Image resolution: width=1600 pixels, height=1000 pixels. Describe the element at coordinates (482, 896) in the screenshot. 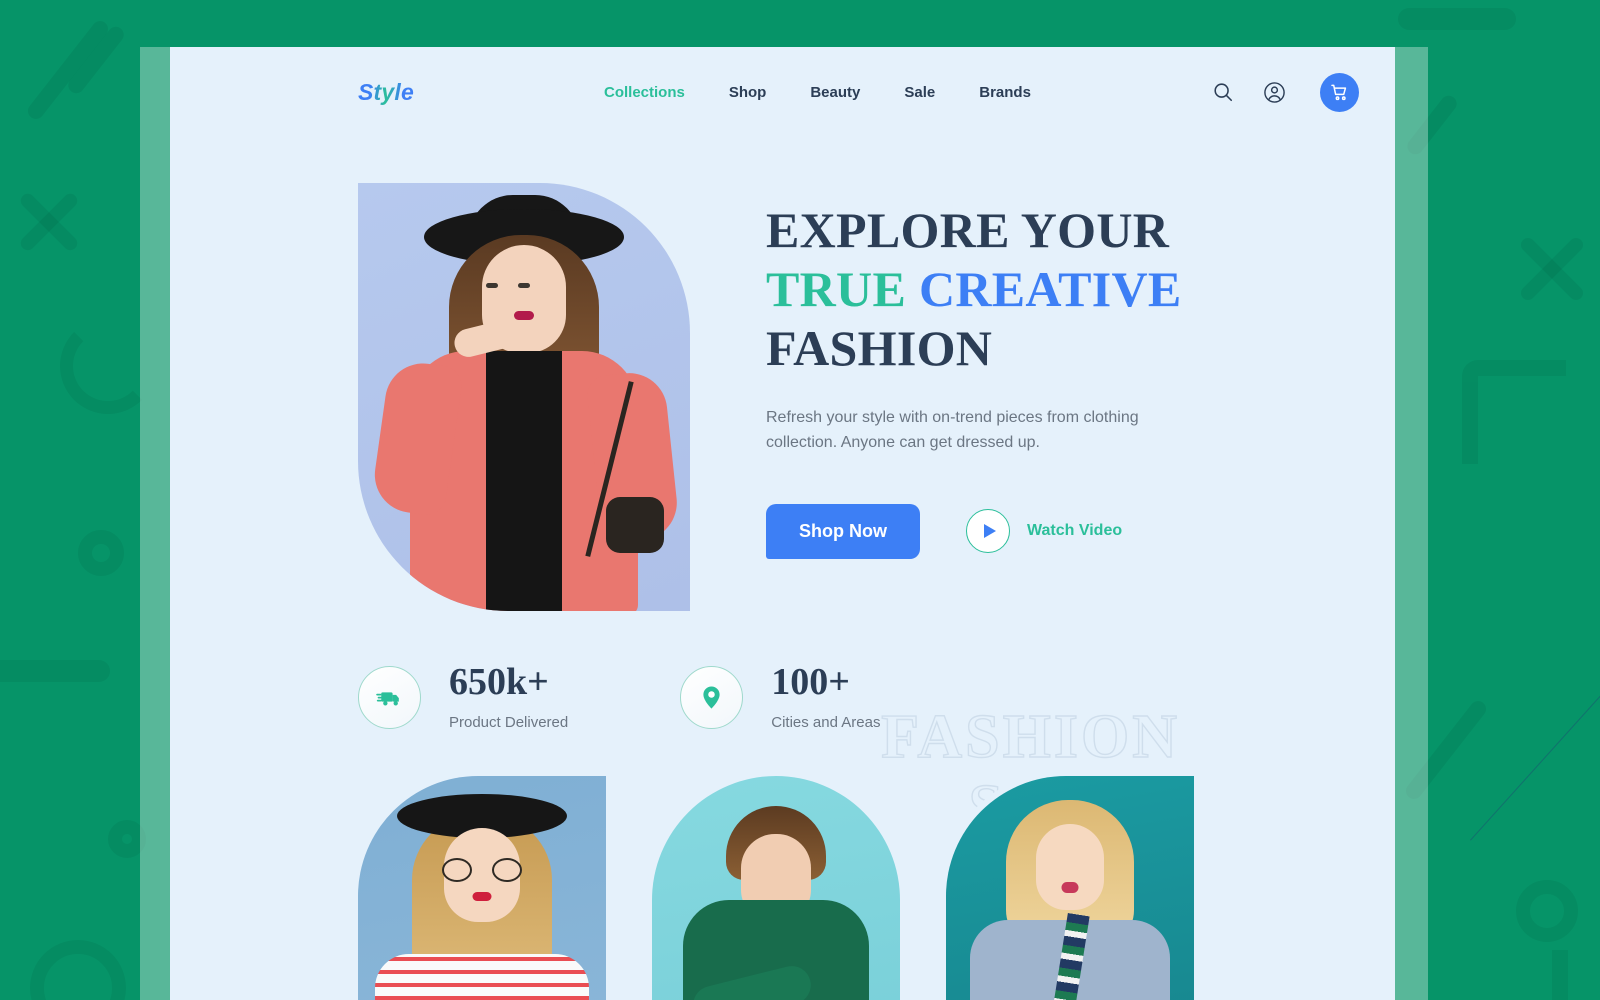

I see `card1-lips` at that location.